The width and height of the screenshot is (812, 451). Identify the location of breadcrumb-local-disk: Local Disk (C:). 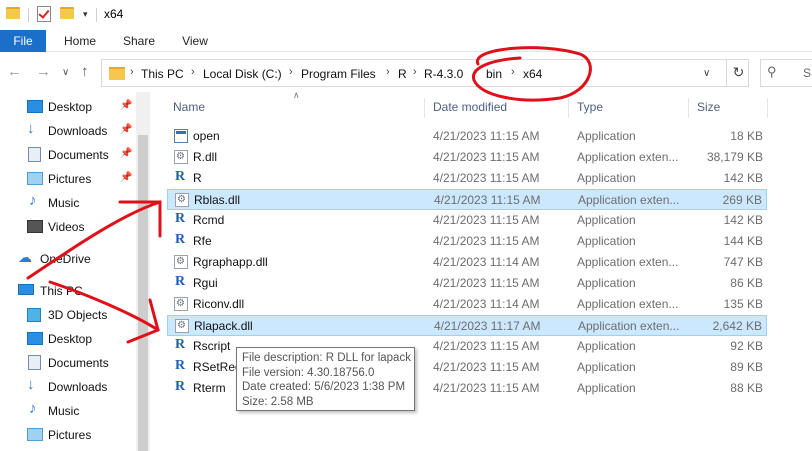
(242, 74).